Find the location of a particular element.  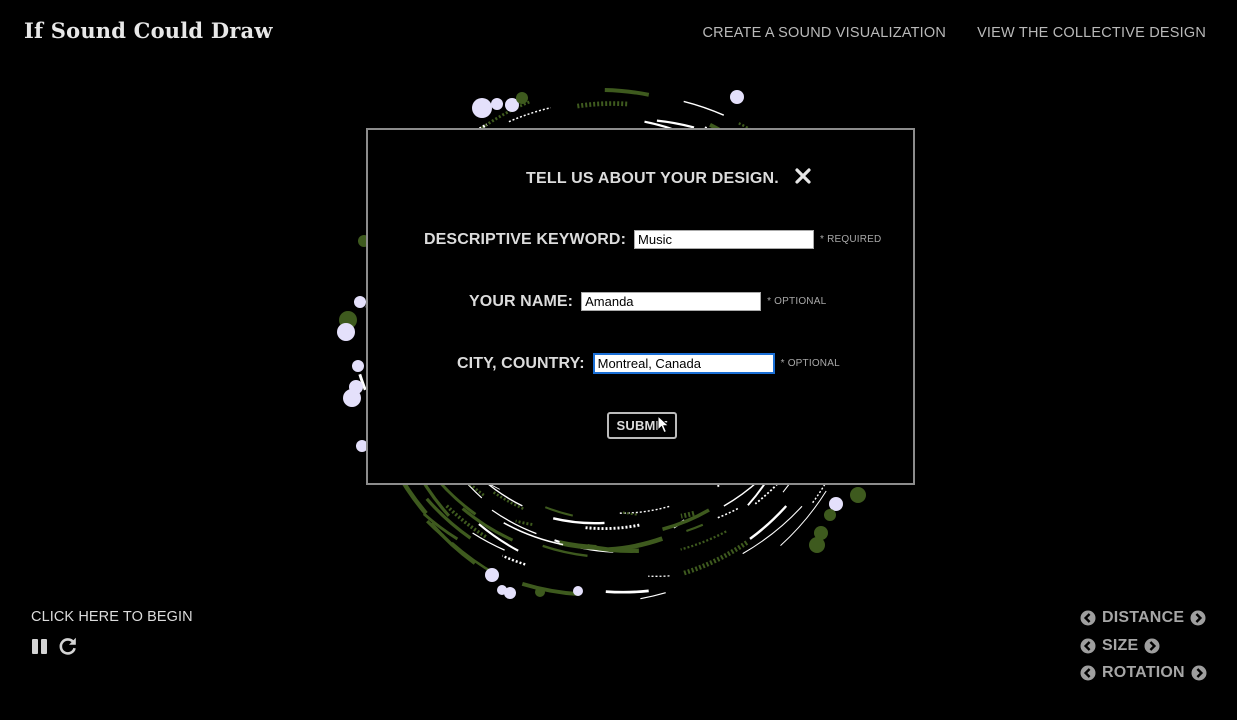

keyword-input is located at coordinates (724, 239).